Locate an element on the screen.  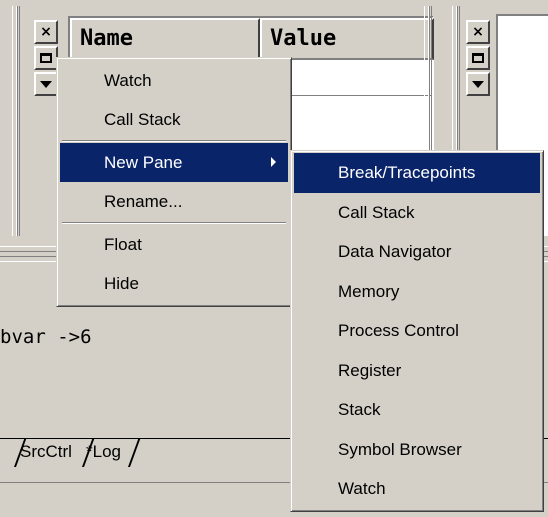
restore-pane-button is located at coordinates (46, 58).